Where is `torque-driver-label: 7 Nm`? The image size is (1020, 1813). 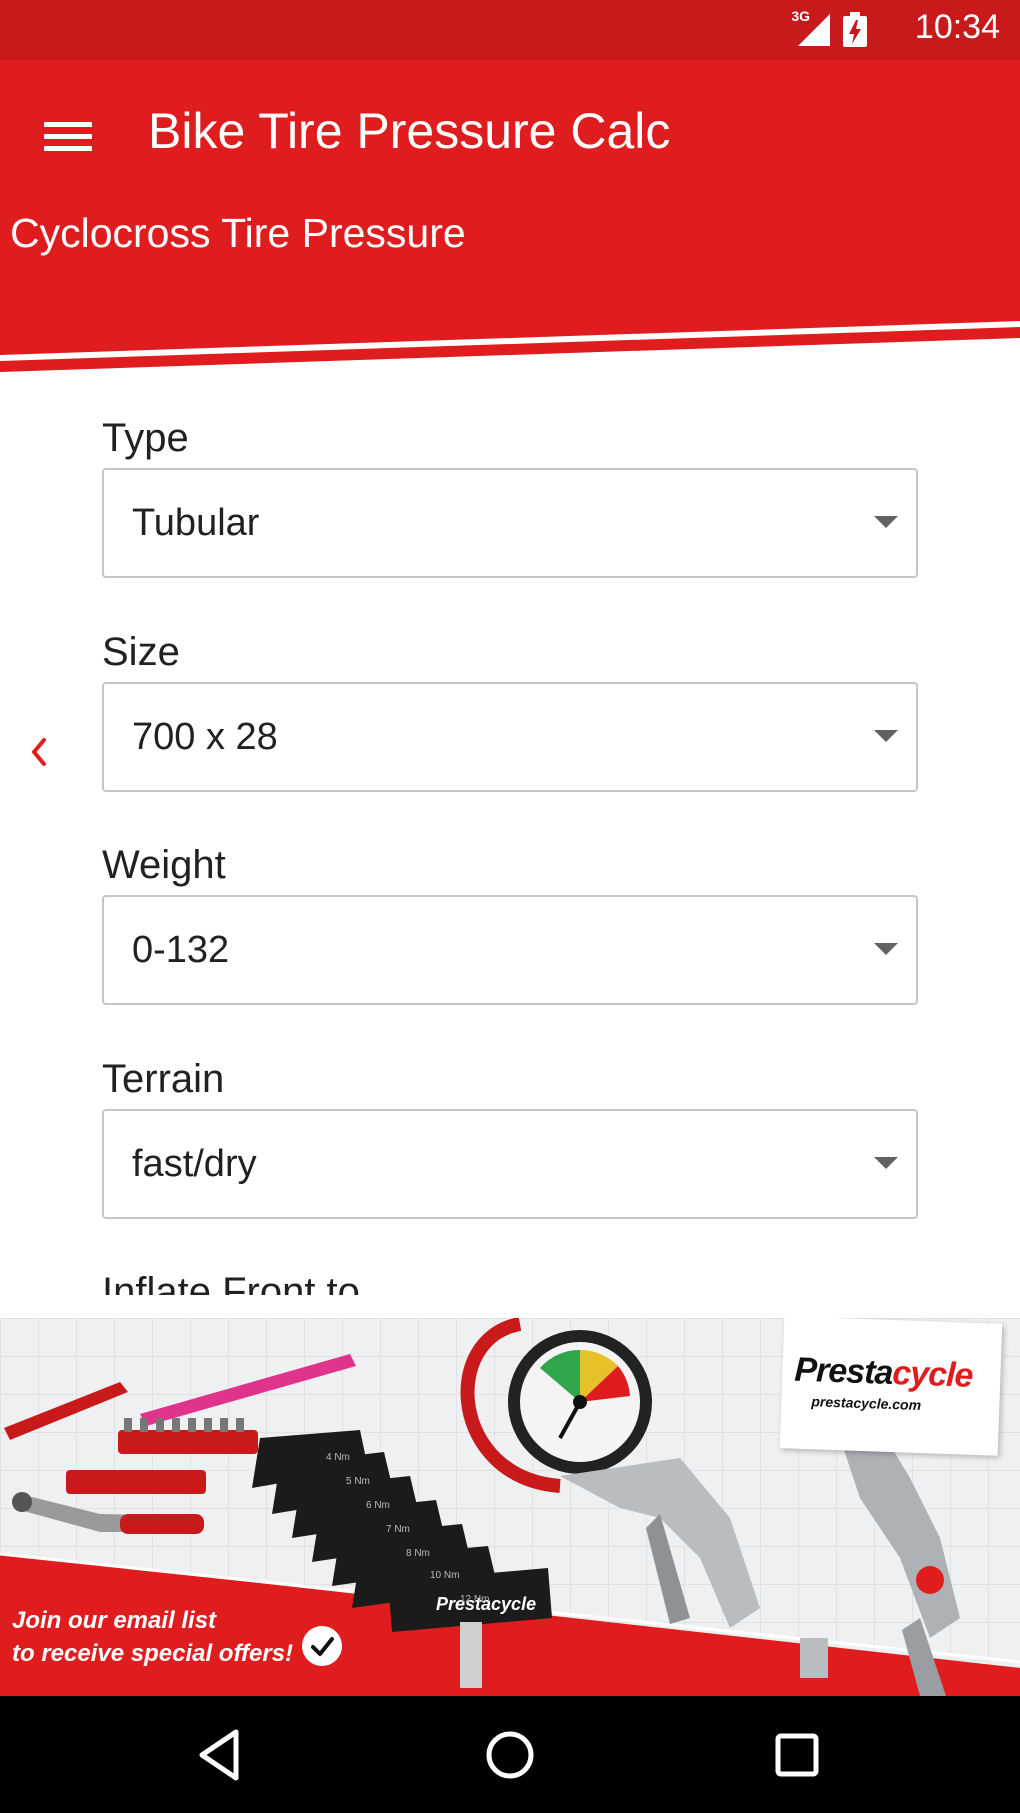 torque-driver-label: 7 Nm is located at coordinates (398, 1529).